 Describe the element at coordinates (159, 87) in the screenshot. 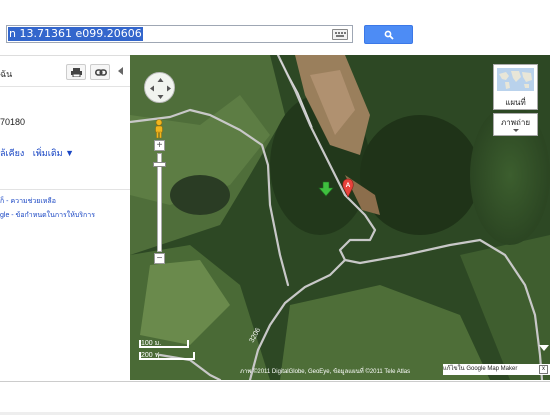

I see `pan-control` at that location.